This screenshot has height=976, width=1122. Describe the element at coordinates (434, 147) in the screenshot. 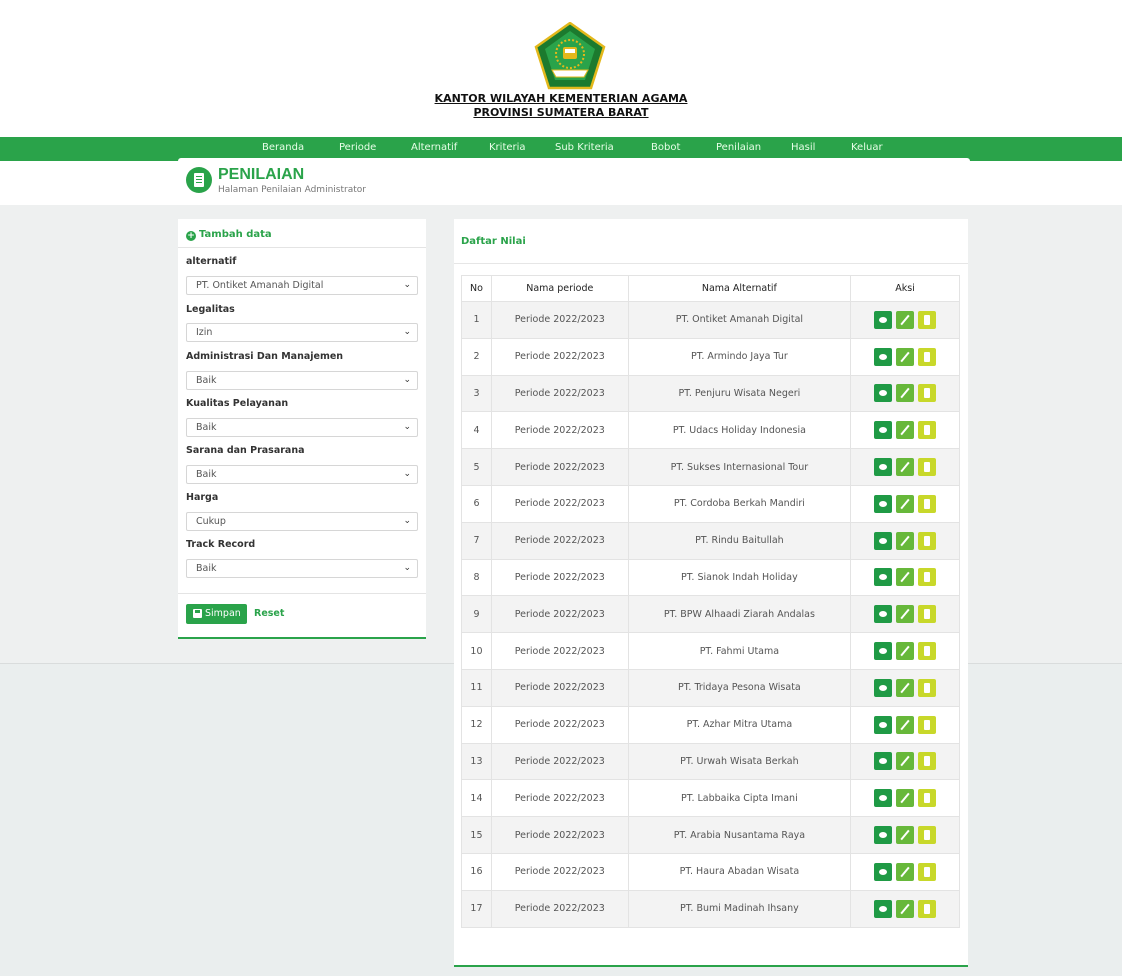

I see `nav-alternatif: Alternatif` at that location.